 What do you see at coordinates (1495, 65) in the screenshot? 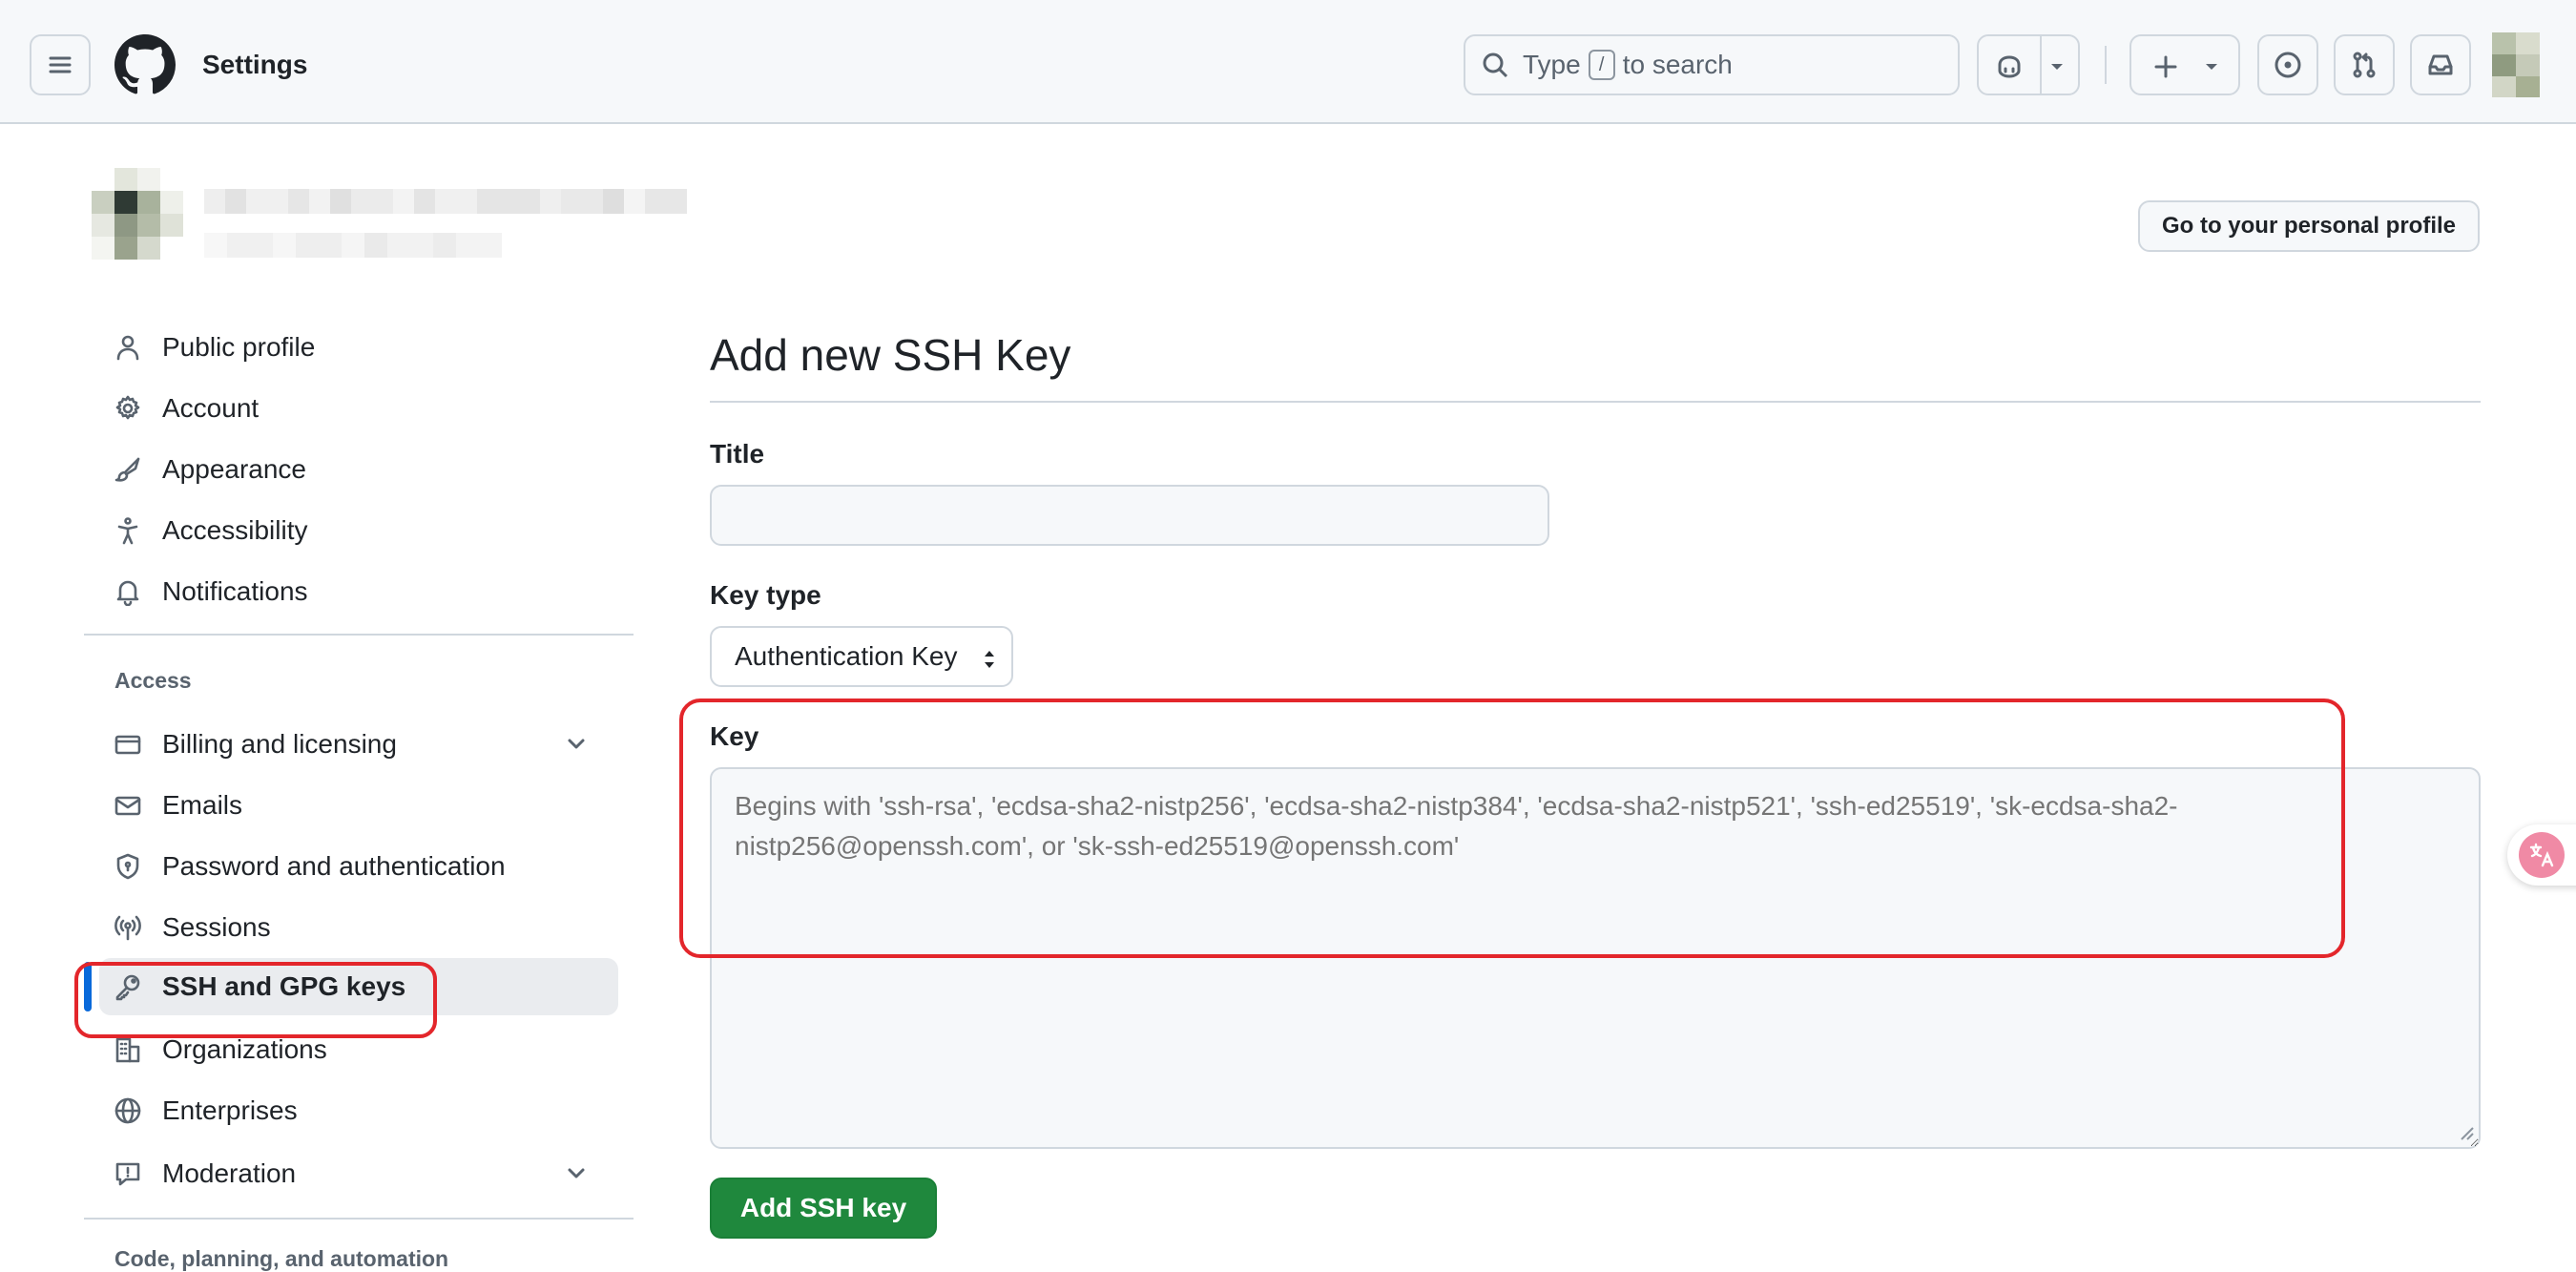
I see `search-icon` at bounding box center [1495, 65].